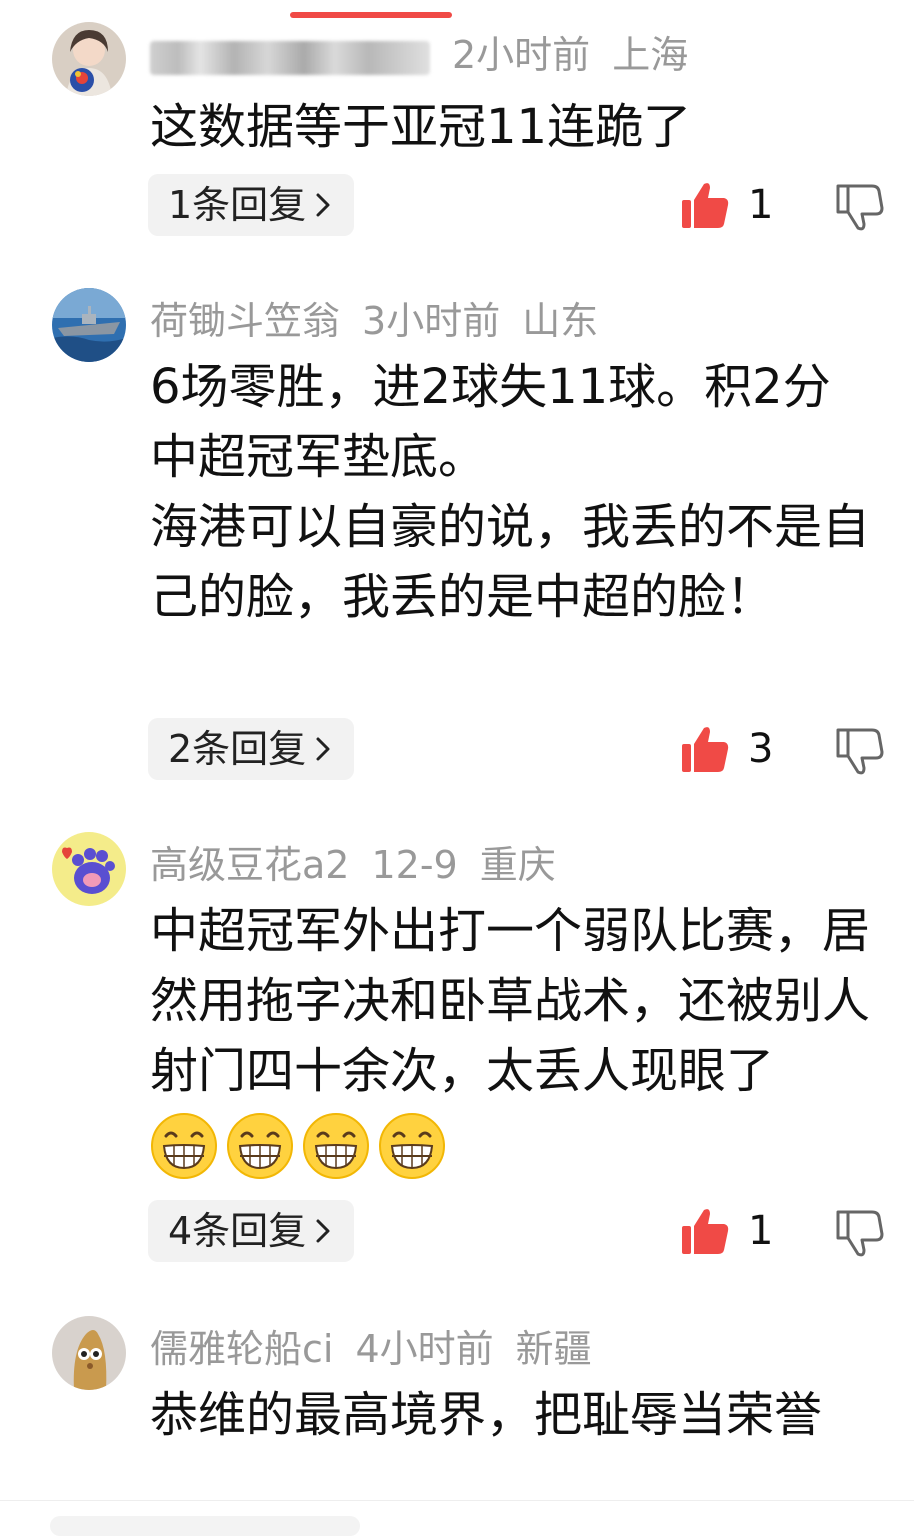 The image size is (914, 1536). I want to click on girl-avatar-icon, so click(89, 59).